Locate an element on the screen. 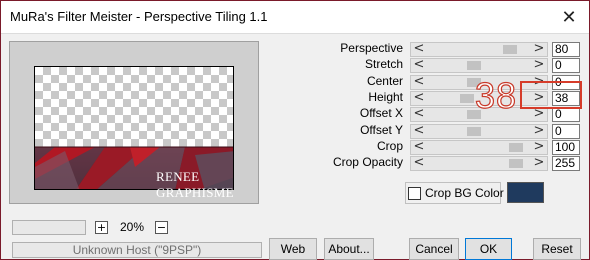  offset-x-label: Offset X is located at coordinates (381, 113).